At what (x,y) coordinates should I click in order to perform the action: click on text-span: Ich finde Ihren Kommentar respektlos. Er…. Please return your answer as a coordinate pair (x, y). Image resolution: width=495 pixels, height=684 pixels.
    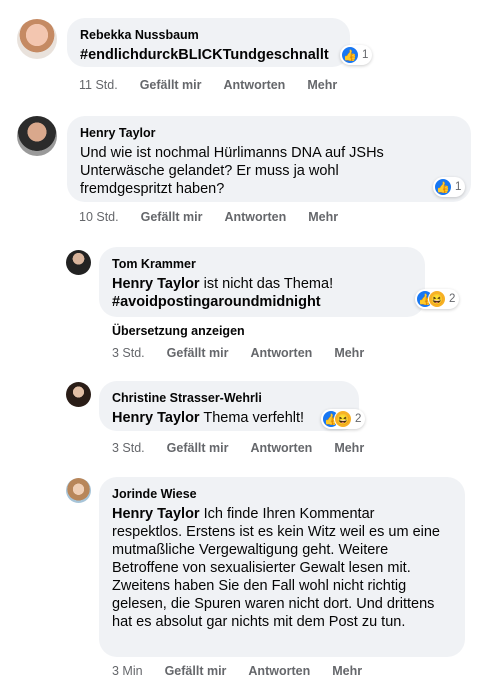
    Looking at the image, I should click on (276, 568).